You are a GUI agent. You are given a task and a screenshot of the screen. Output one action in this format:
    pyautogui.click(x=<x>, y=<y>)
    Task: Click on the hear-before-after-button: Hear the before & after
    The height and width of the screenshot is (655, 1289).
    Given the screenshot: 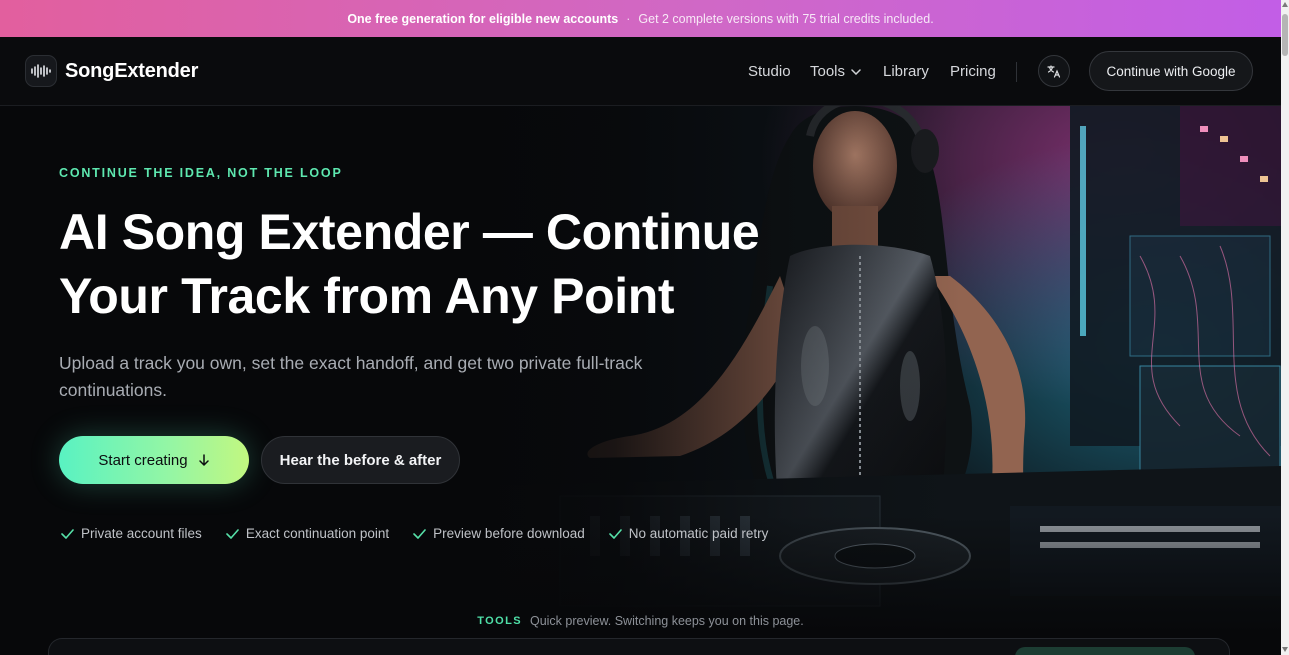 What is the action you would take?
    pyautogui.click(x=360, y=460)
    